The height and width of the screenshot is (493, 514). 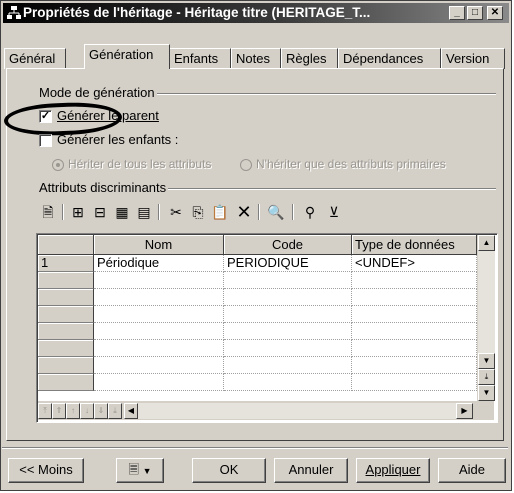 What do you see at coordinates (59, 411) in the screenshot?
I see `move-page-up-icon: ⇑` at bounding box center [59, 411].